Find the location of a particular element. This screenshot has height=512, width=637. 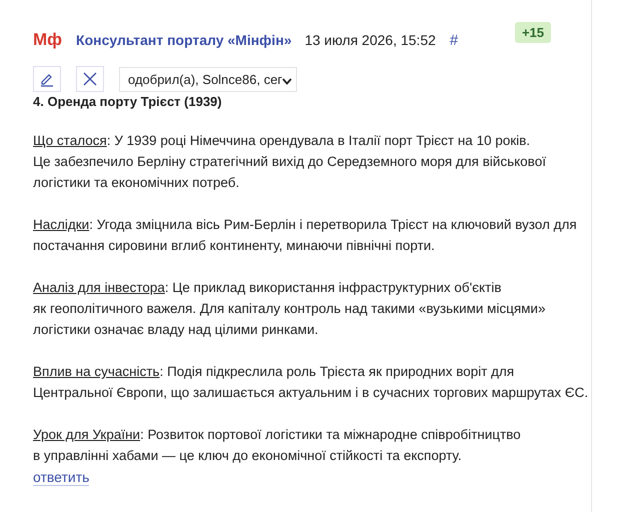

edit-button is located at coordinates (47, 79).